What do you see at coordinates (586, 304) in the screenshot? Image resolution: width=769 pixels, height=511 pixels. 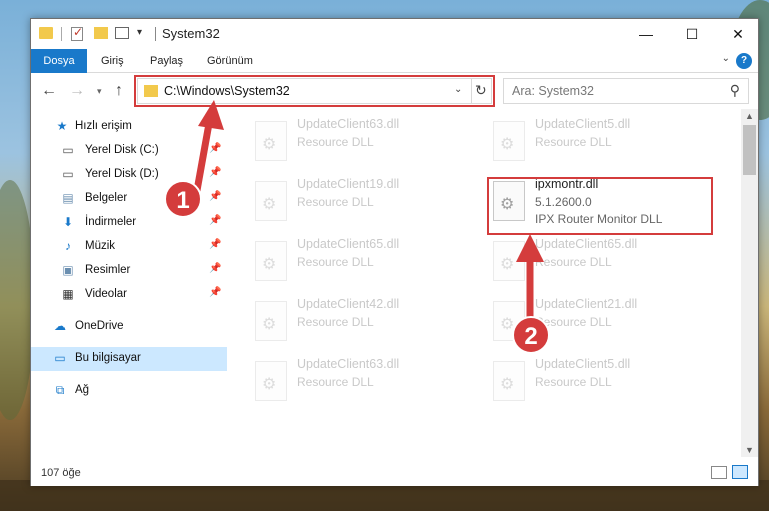 I see `file-name: UpdateClient21.dll` at bounding box center [586, 304].